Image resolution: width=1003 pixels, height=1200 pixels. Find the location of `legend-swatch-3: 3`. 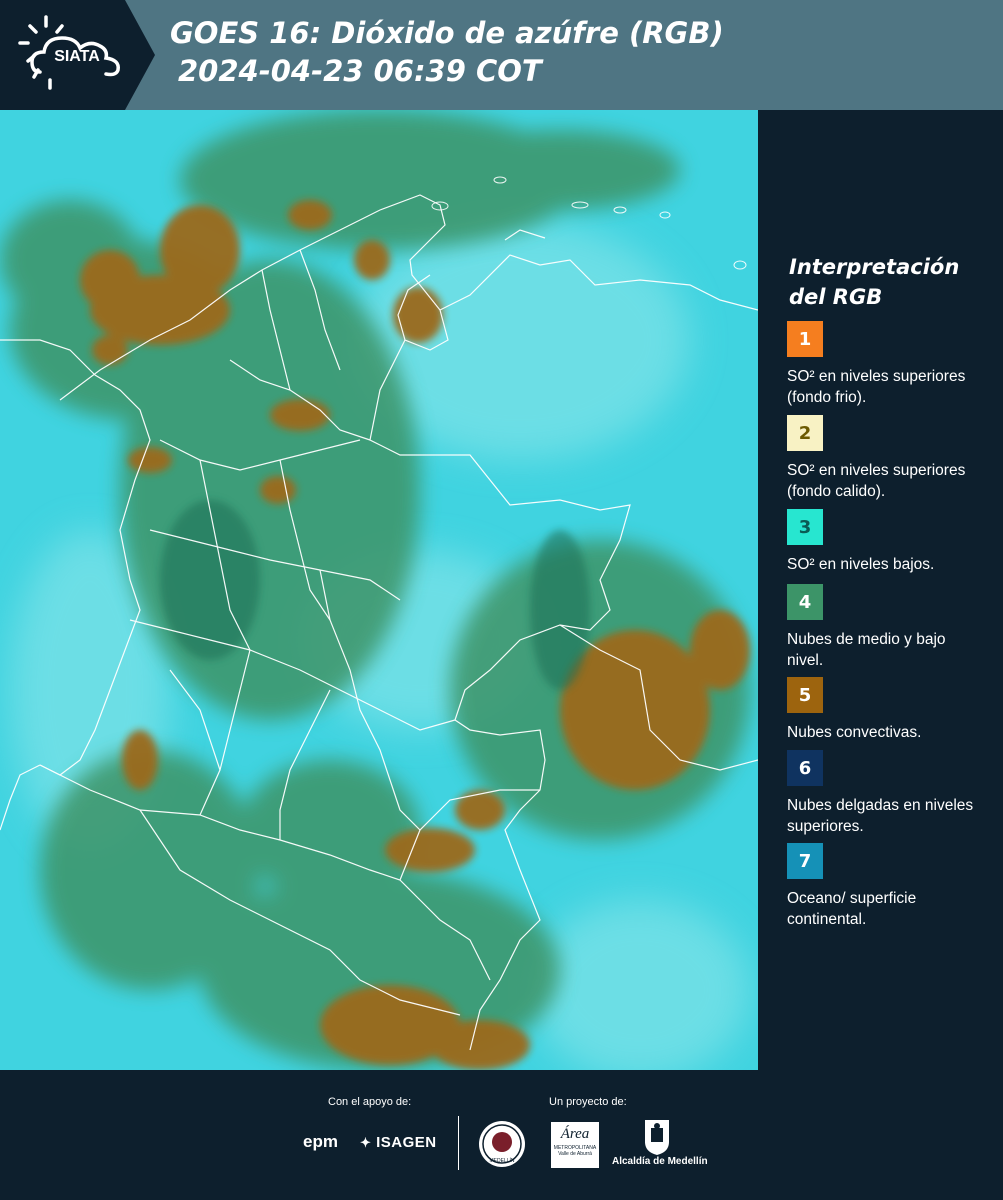

legend-swatch-3: 3 is located at coordinates (805, 527).